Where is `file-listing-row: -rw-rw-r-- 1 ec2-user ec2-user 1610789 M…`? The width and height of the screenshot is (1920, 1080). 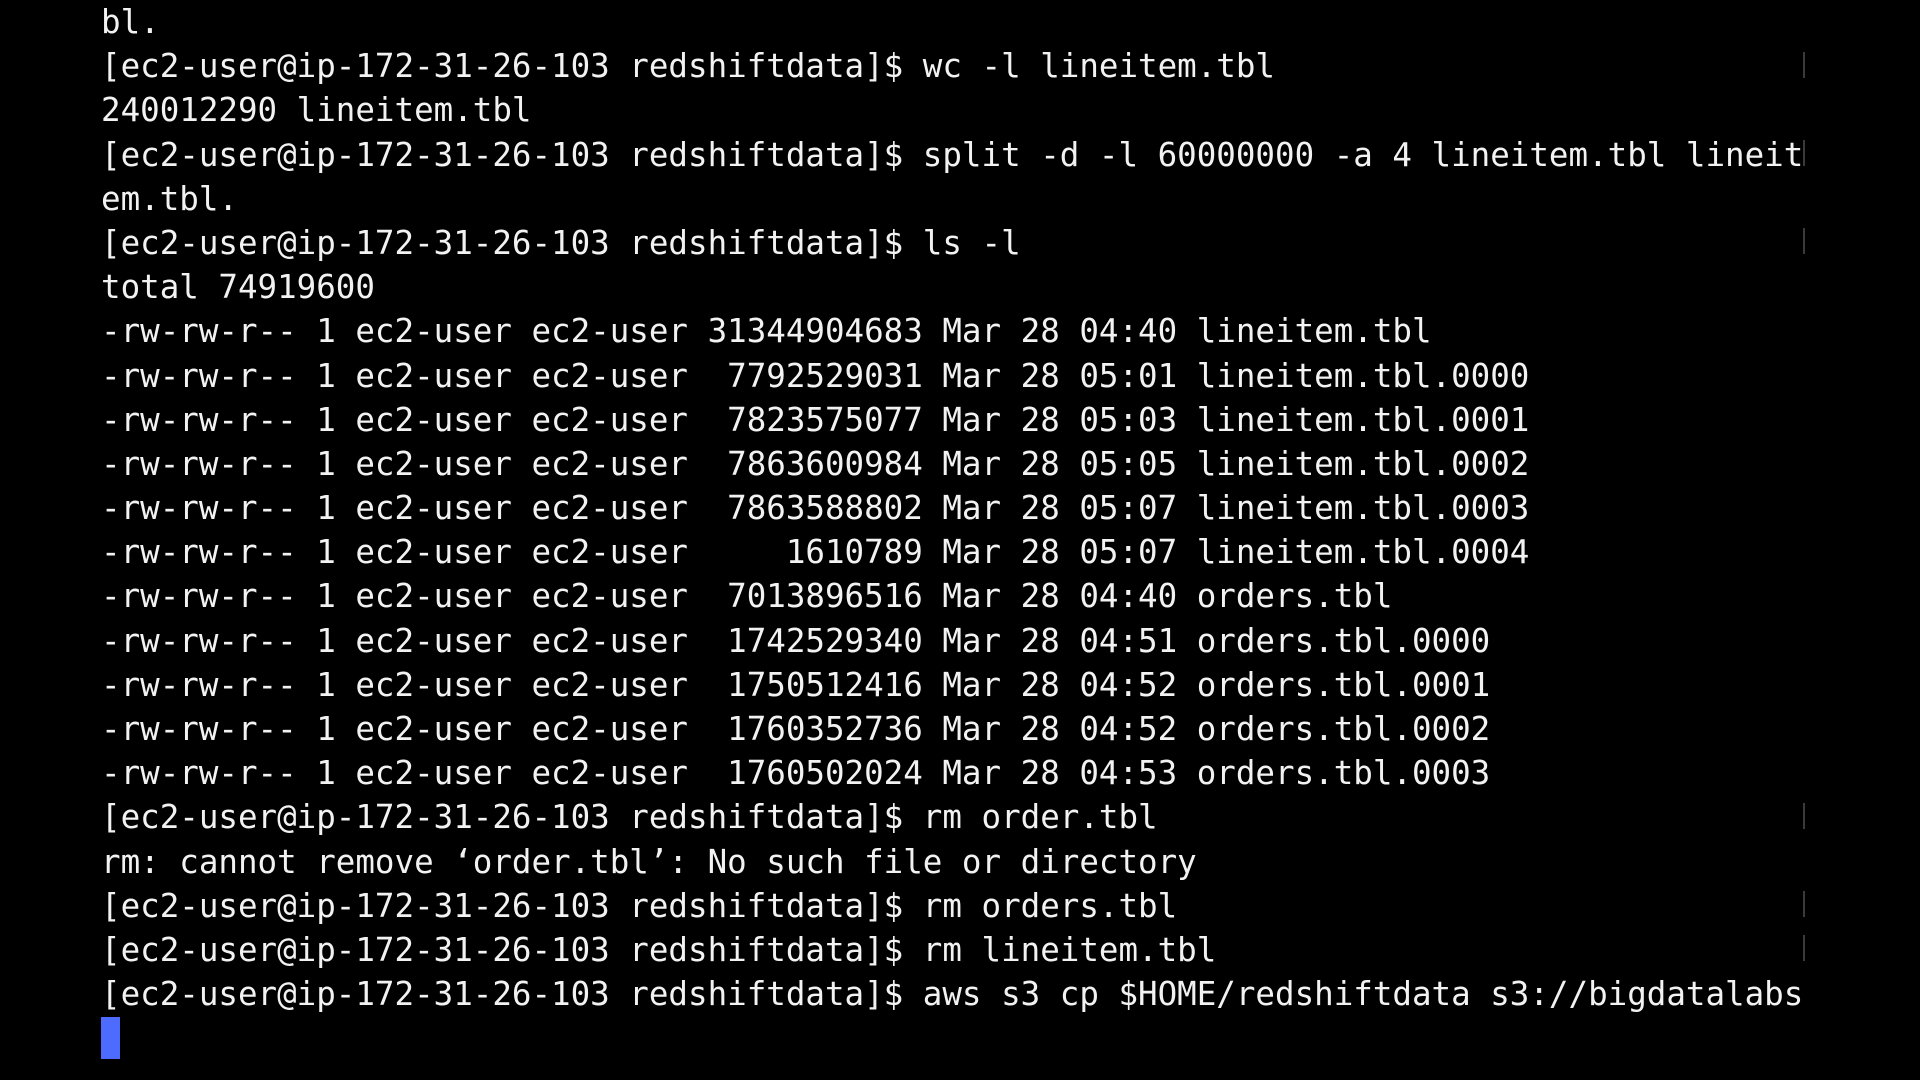
file-listing-row: -rw-rw-r-- 1 ec2-user ec2-user 1610789 M… is located at coordinates (815, 552).